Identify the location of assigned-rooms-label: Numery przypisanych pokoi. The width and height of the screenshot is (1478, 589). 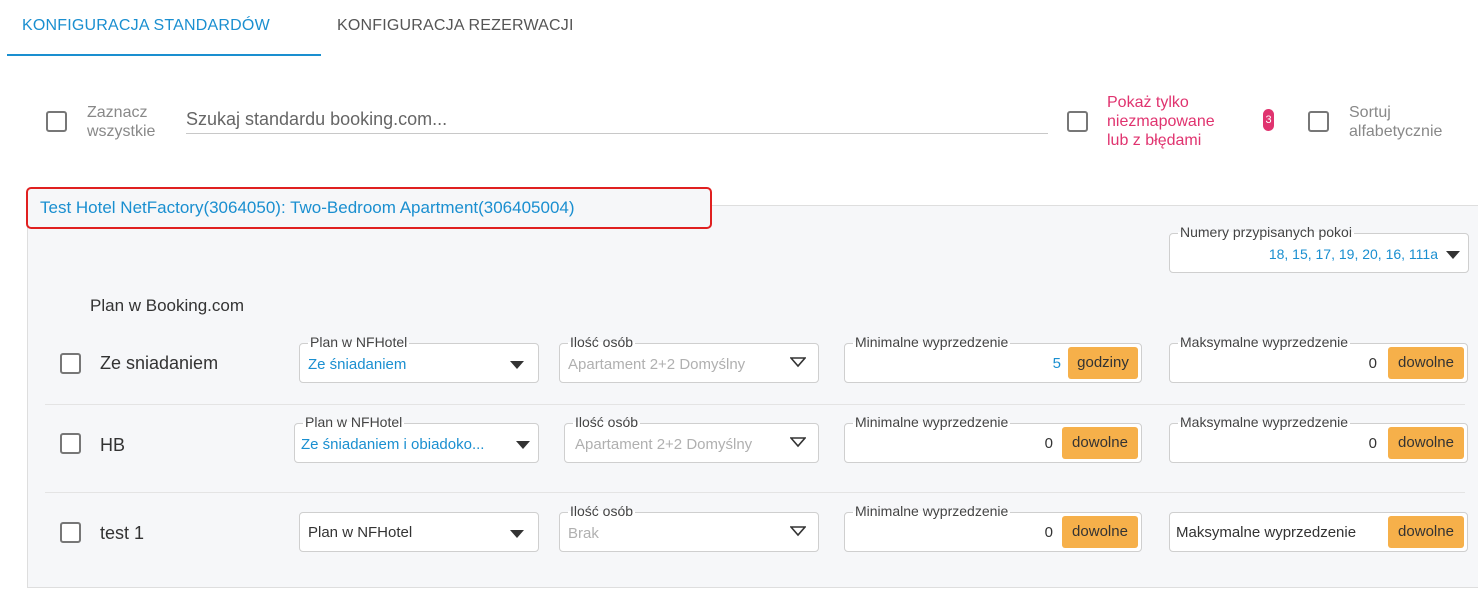
(1266, 232).